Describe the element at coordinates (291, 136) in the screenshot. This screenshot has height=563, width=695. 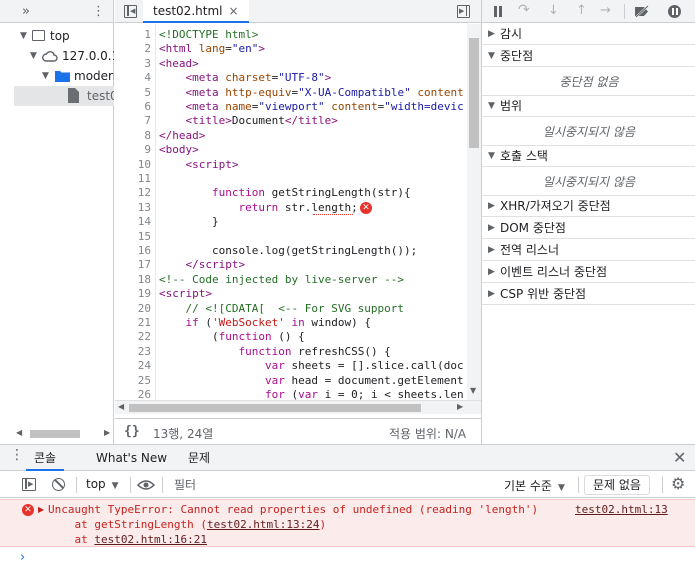
I see `code-line: 8 </head>` at that location.